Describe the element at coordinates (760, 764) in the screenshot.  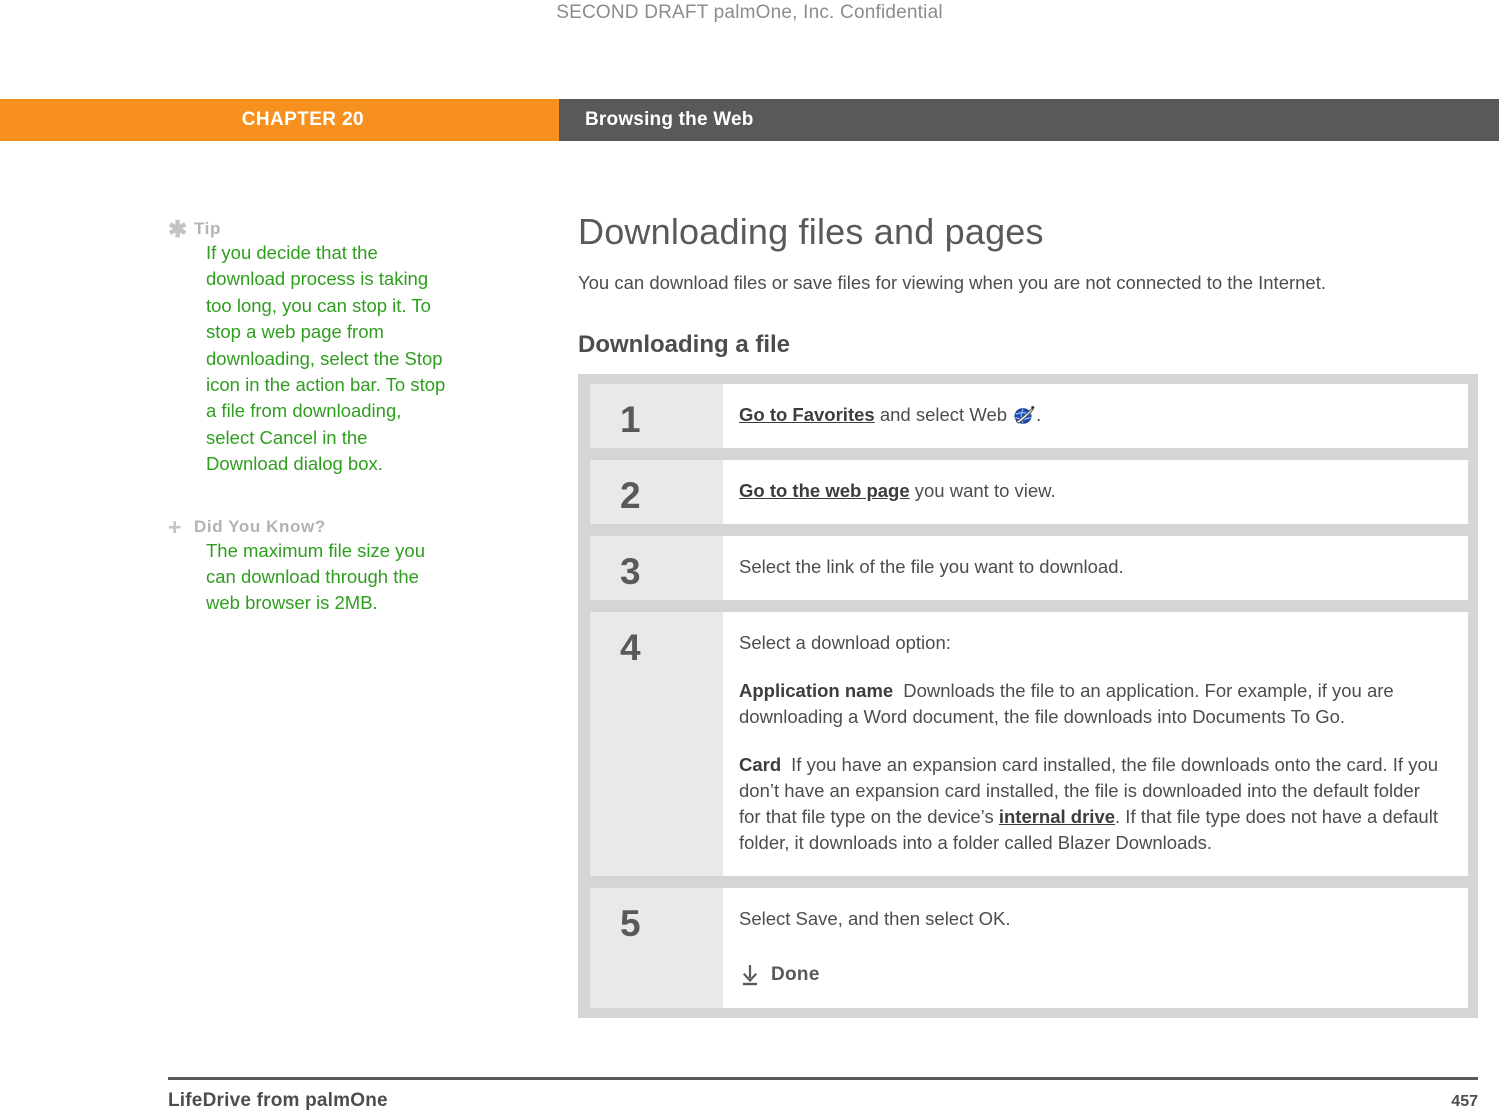
I see `option-term-card: Card` at that location.